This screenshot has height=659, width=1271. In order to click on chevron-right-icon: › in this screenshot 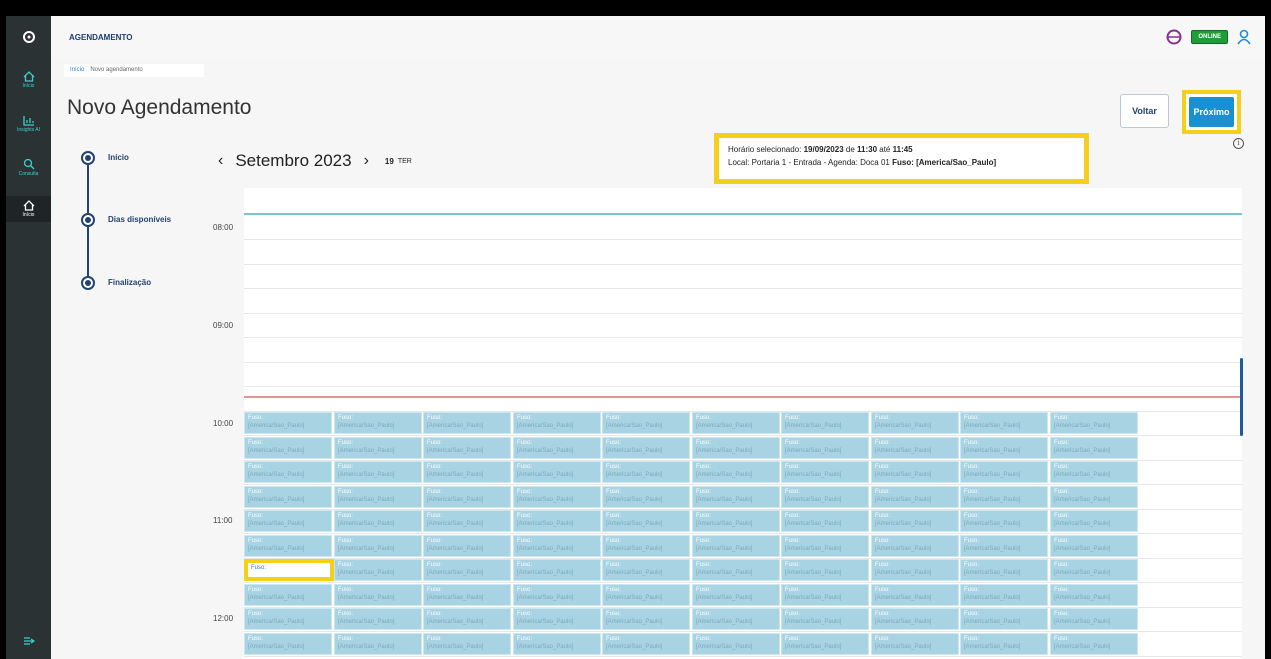, I will do `click(366, 161)`.